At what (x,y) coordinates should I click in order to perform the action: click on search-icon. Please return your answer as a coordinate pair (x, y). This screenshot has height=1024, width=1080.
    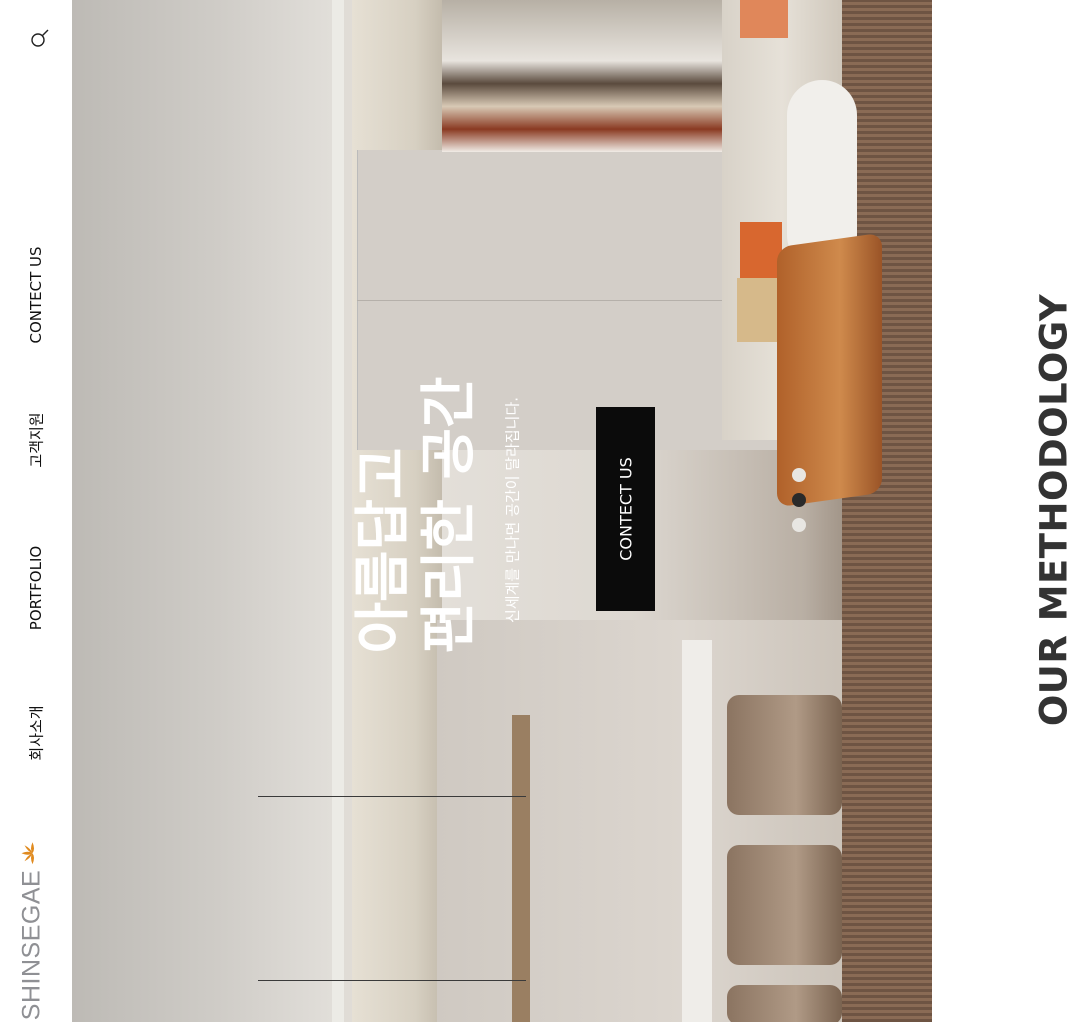
    Looking at the image, I should click on (40, 38).